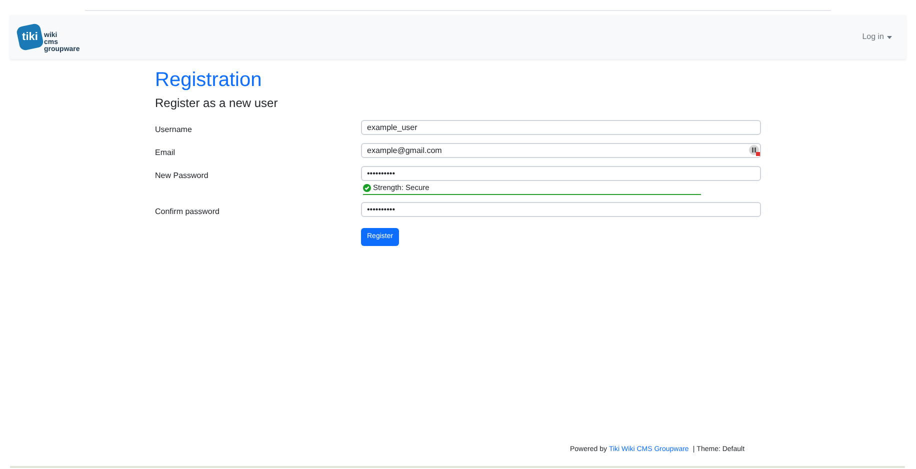  What do you see at coordinates (165, 153) in the screenshot?
I see `field-label: Email` at bounding box center [165, 153].